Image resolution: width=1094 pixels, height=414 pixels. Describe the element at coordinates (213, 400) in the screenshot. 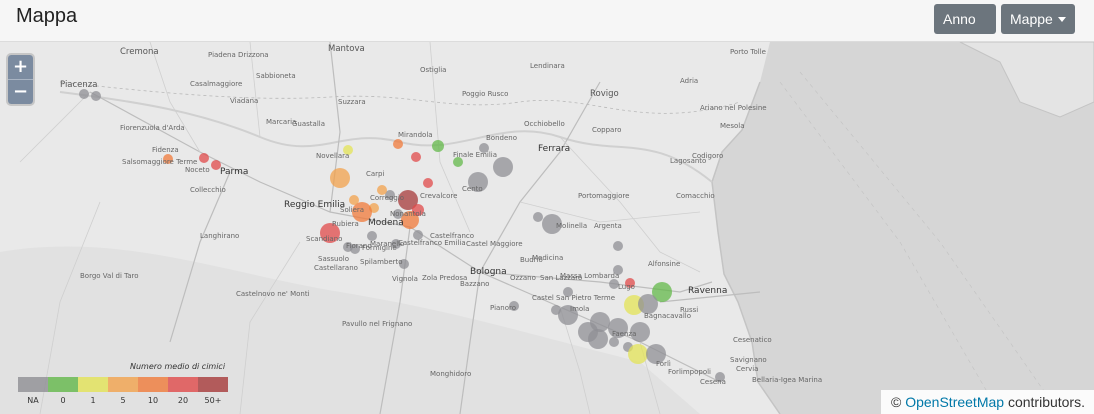

I see `legend-label: 50+` at that location.